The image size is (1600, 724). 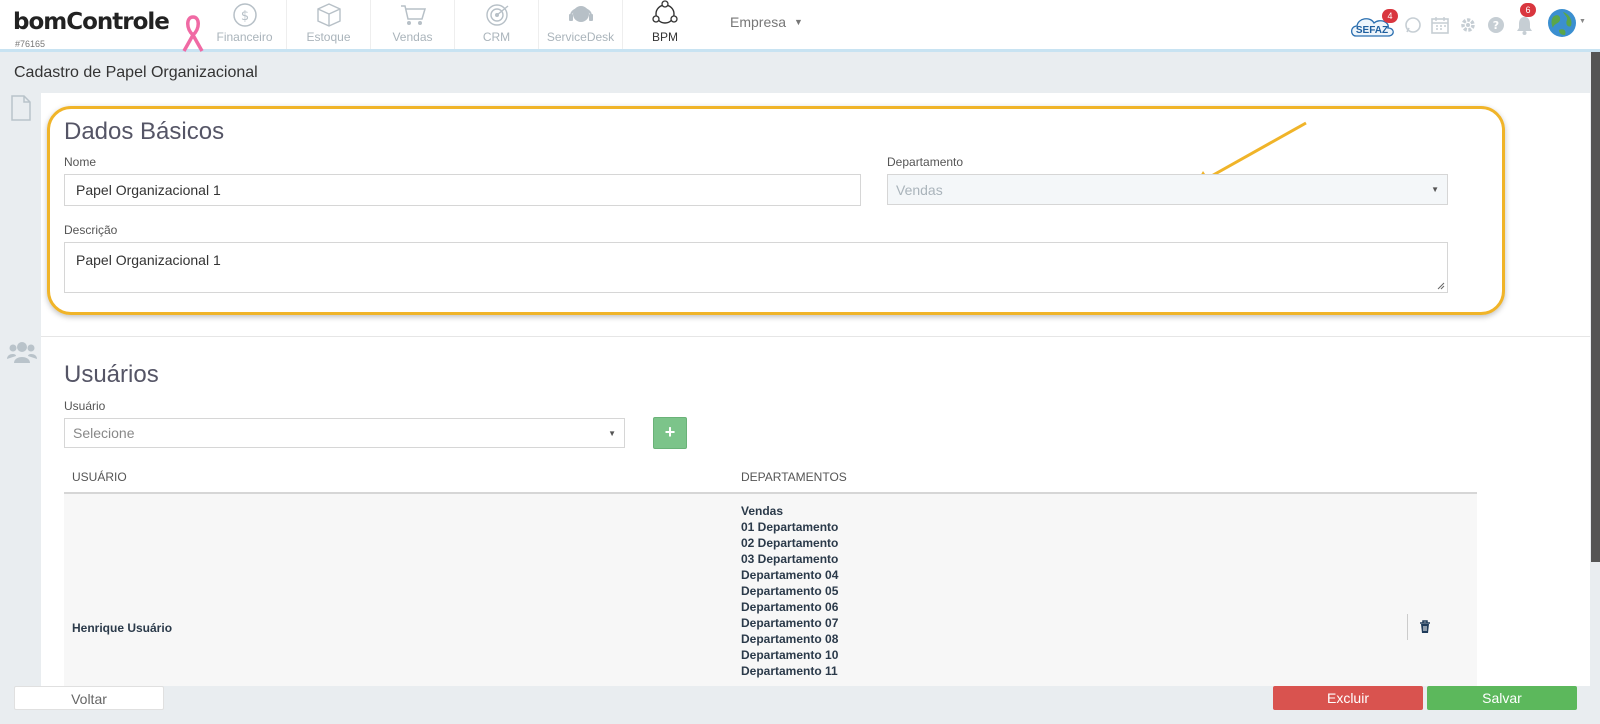 I want to click on department-item: Departamento 11, so click(x=789, y=671).